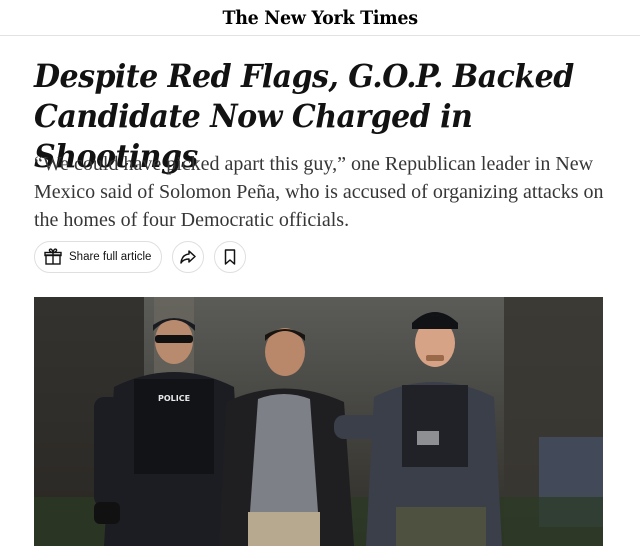 The image size is (640, 546). I want to click on nyt-logo: The New York Times, so click(320, 18).